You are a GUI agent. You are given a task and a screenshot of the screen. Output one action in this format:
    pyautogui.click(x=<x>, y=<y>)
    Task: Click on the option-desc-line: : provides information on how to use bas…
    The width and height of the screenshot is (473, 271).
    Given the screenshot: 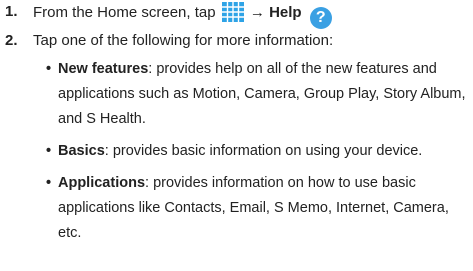 What is the action you would take?
    pyautogui.click(x=280, y=183)
    